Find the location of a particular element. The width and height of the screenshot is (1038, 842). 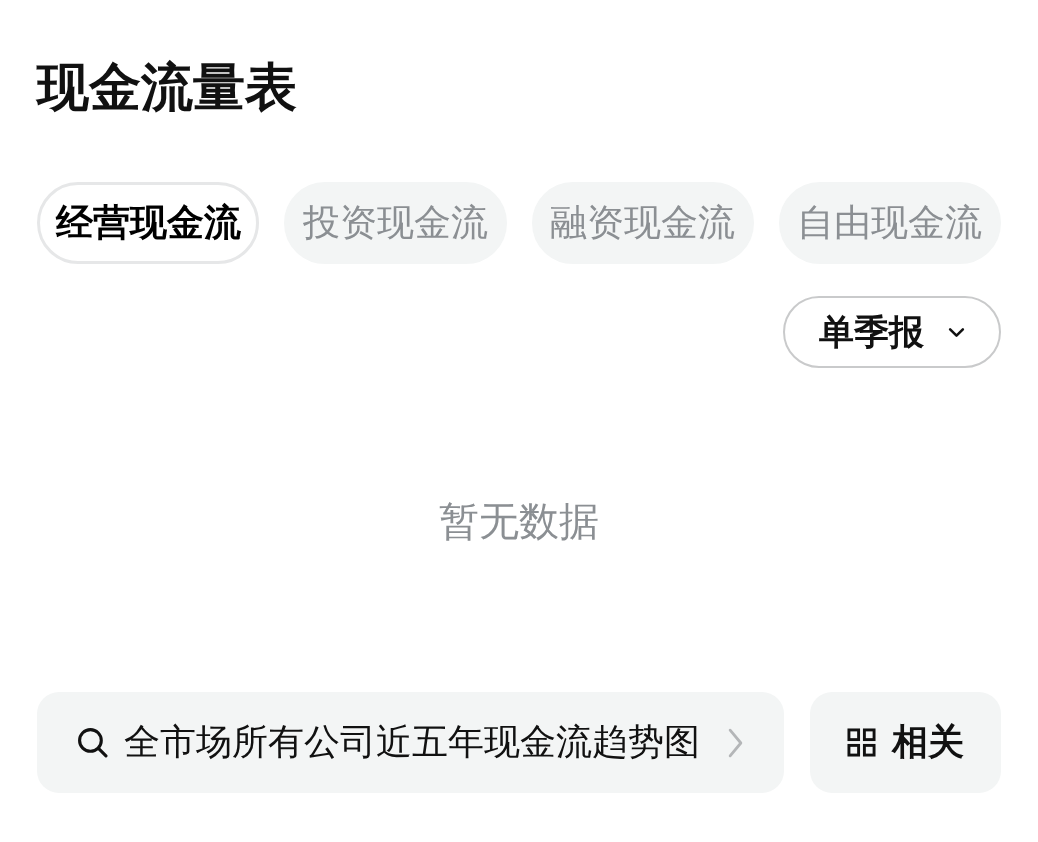

related-button: 相关 is located at coordinates (905, 742).